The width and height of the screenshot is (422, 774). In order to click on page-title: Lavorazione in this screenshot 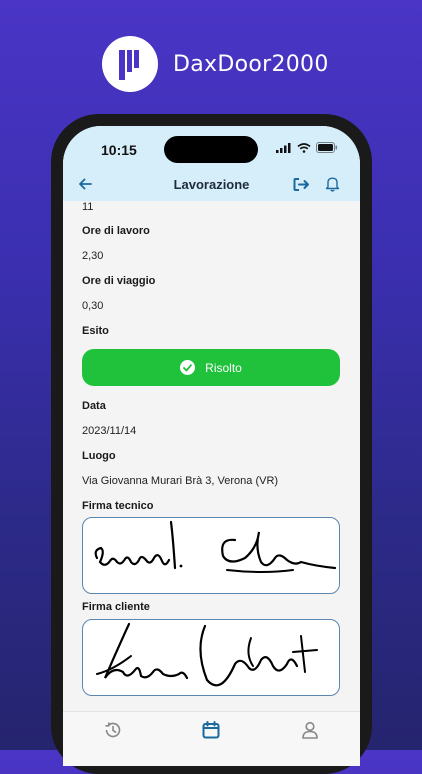, I will do `click(211, 184)`.